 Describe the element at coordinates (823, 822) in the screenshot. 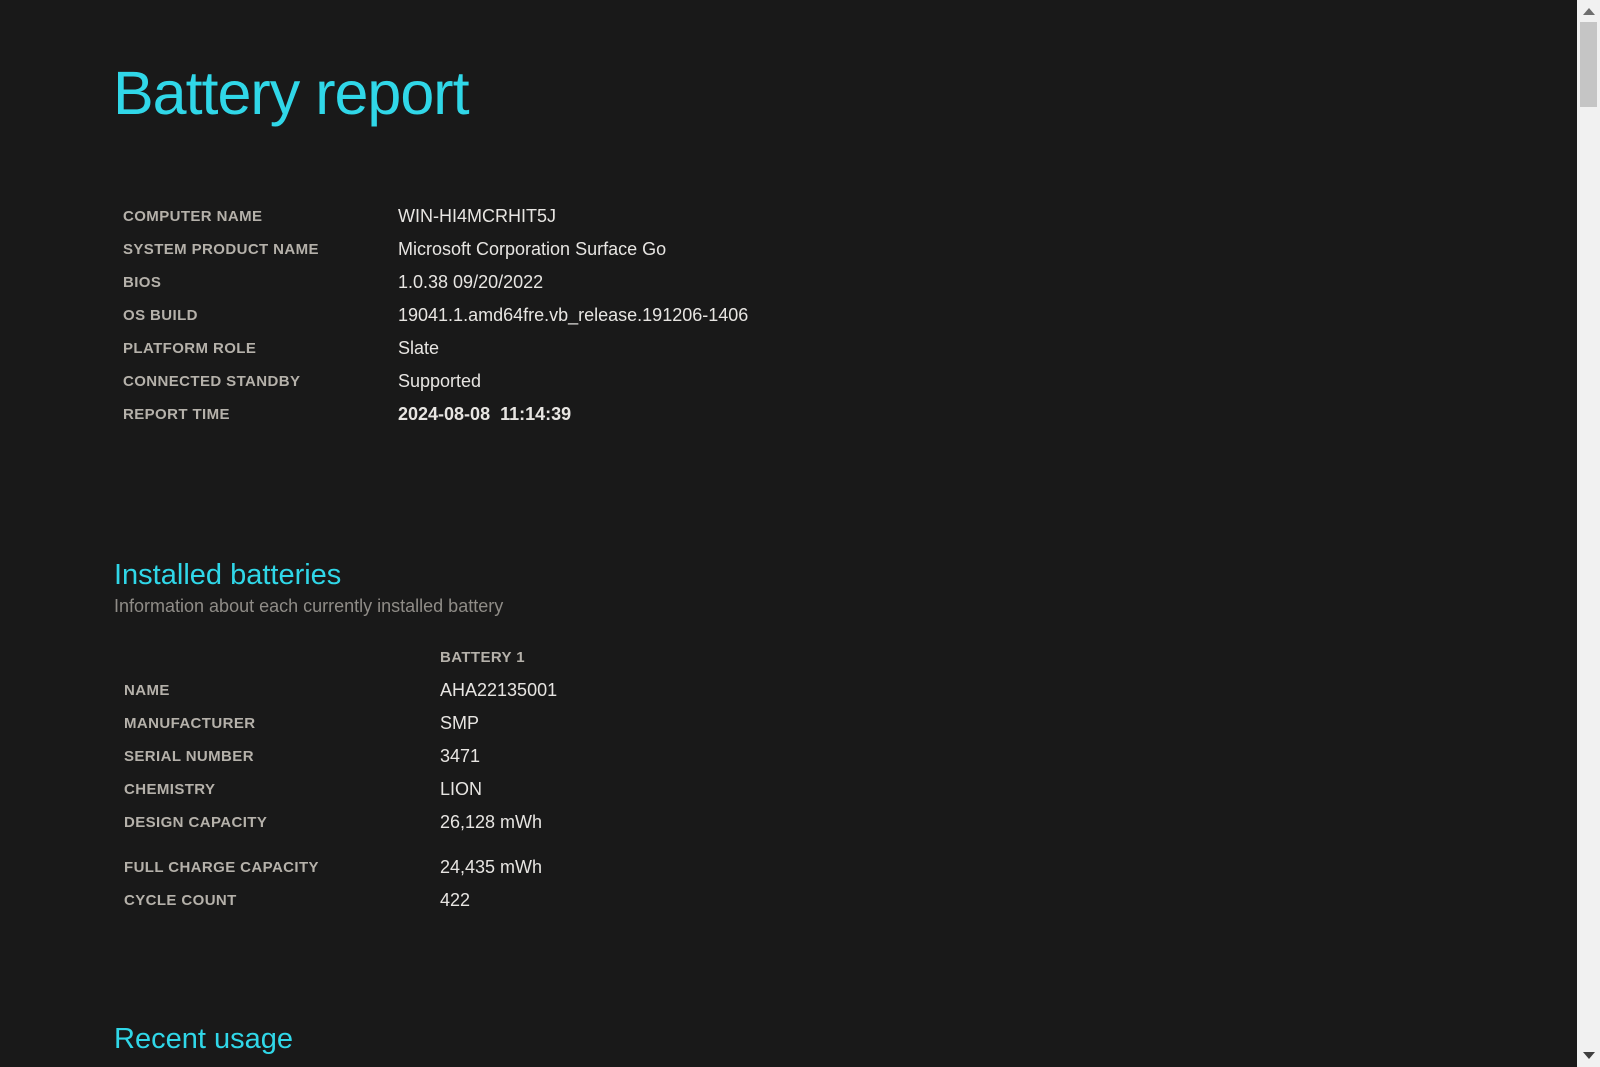

I see `table-row: DESIGN CAPACITY 26,128 mWh` at that location.